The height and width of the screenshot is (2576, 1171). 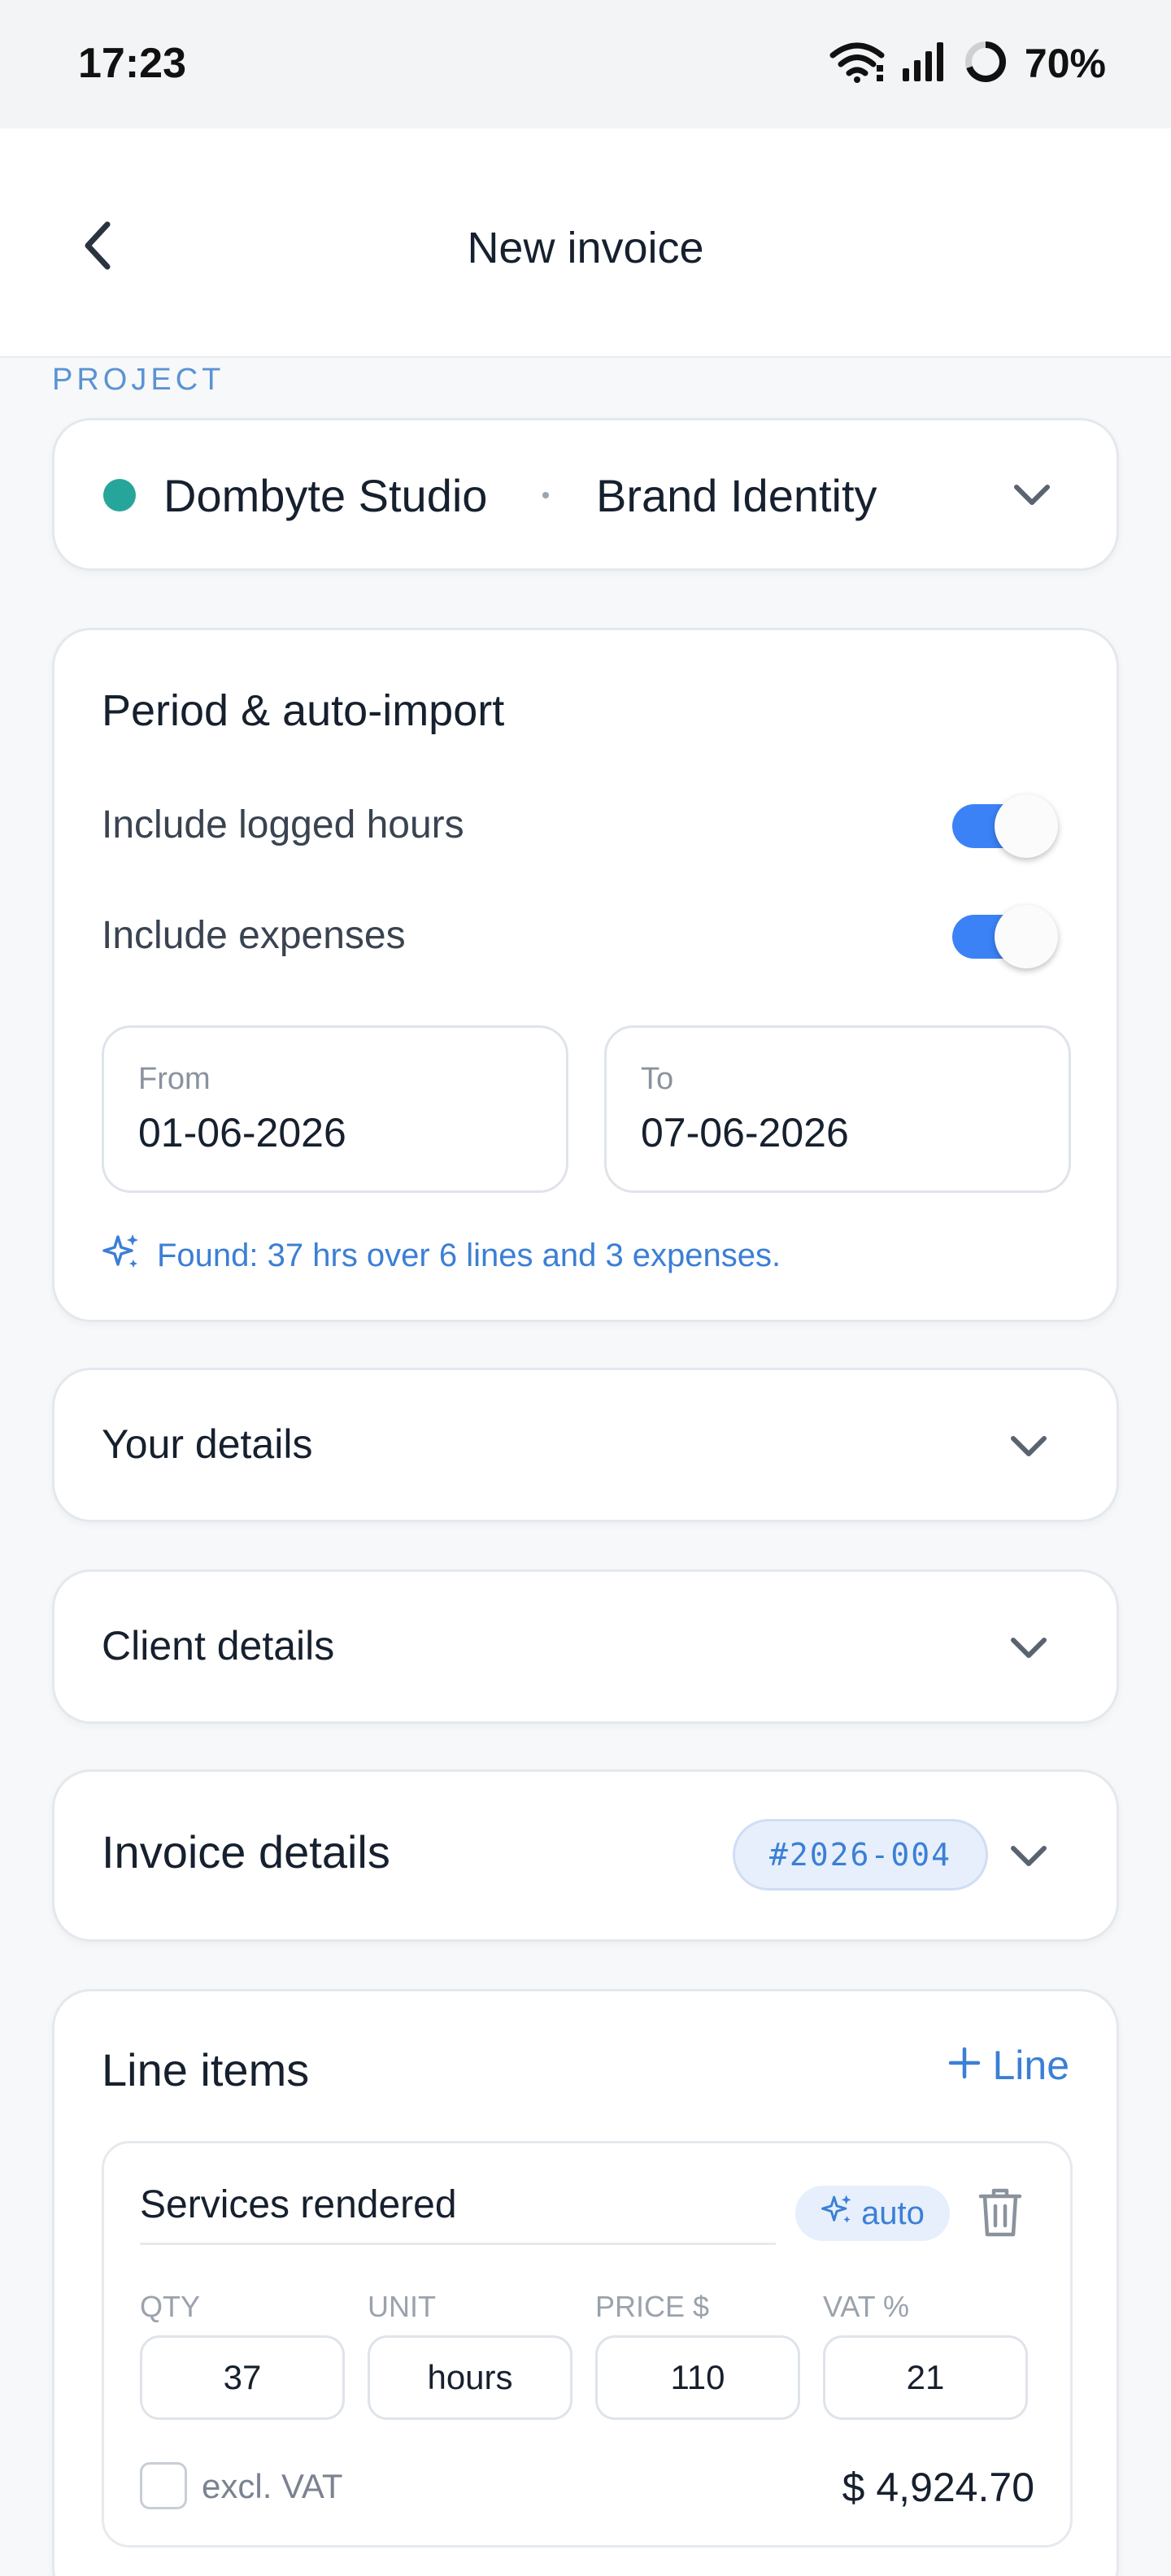 What do you see at coordinates (1030, 2066) in the screenshot?
I see `add-line-label: Line` at bounding box center [1030, 2066].